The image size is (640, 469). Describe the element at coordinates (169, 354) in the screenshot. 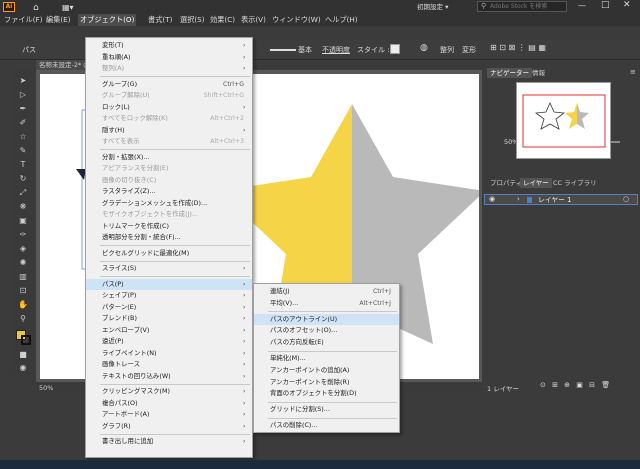

I see `object-menu-item: ライブペイント(N) ›` at that location.